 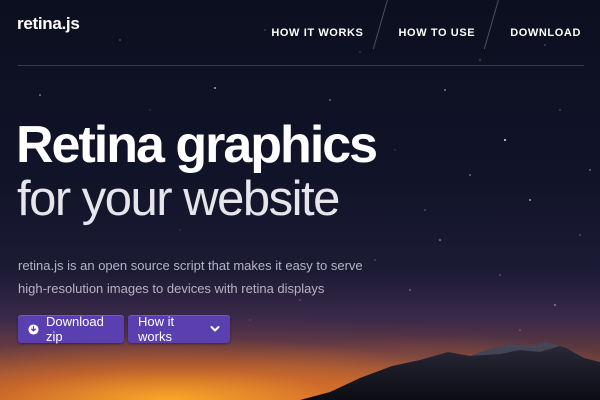 What do you see at coordinates (317, 33) in the screenshot?
I see `nav-link-how-it-works: HOW IT WORKS` at bounding box center [317, 33].